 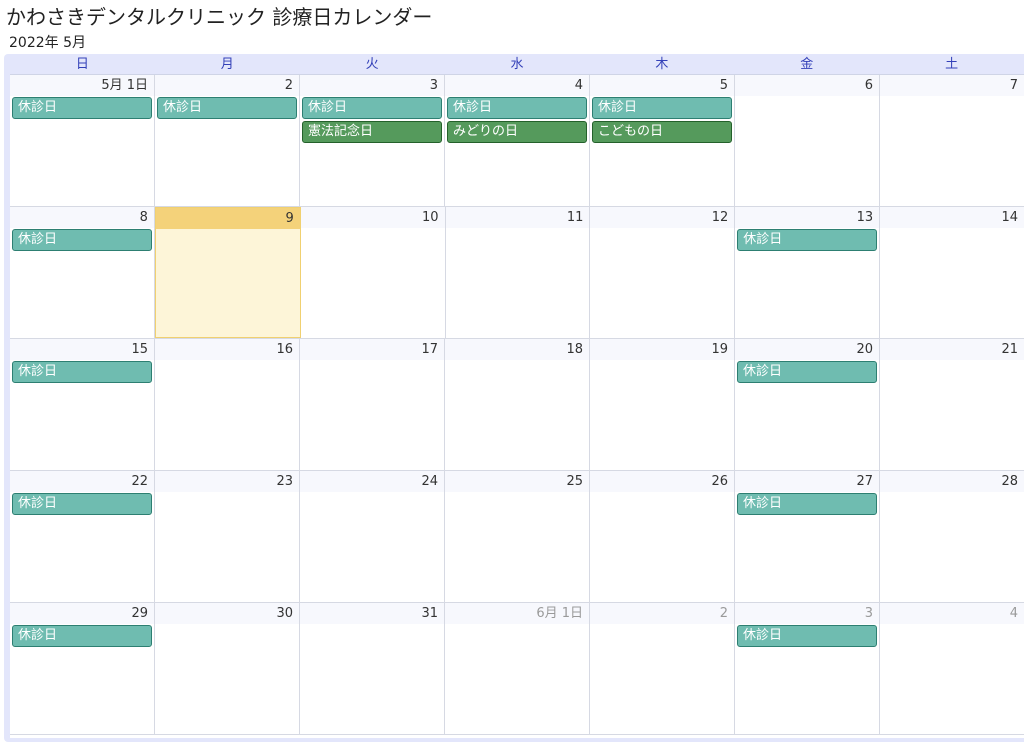 What do you see at coordinates (808, 272) in the screenshot?
I see `day-cell: 13 休診日` at bounding box center [808, 272].